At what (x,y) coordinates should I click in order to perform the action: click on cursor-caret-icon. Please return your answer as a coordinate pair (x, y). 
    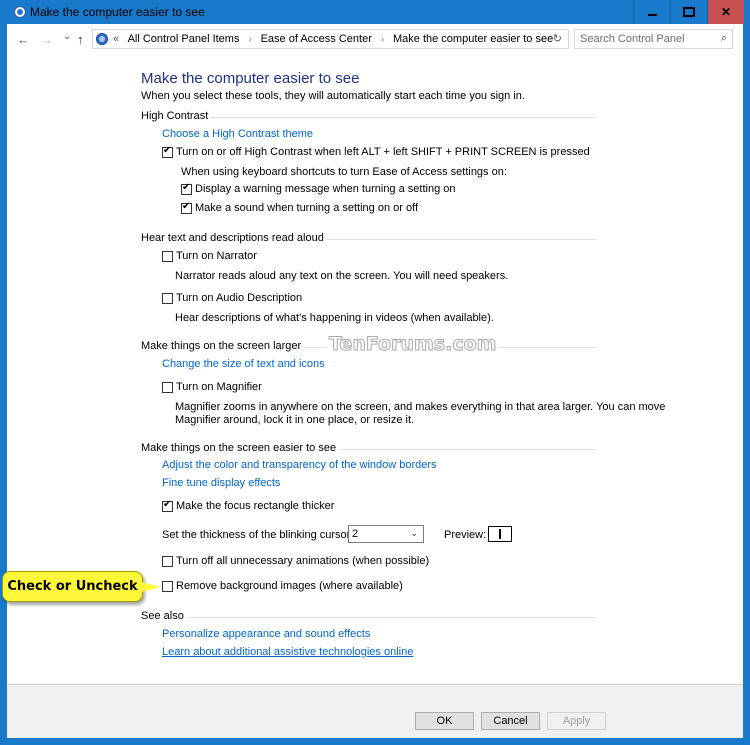
    Looking at the image, I should click on (500, 534).